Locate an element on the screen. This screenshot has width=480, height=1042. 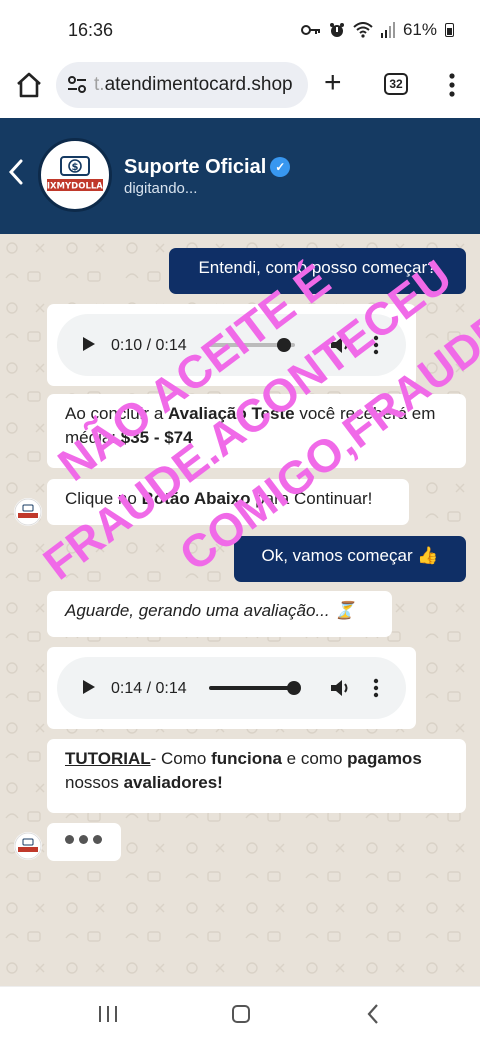
alarm-icon is located at coordinates (336, 30).